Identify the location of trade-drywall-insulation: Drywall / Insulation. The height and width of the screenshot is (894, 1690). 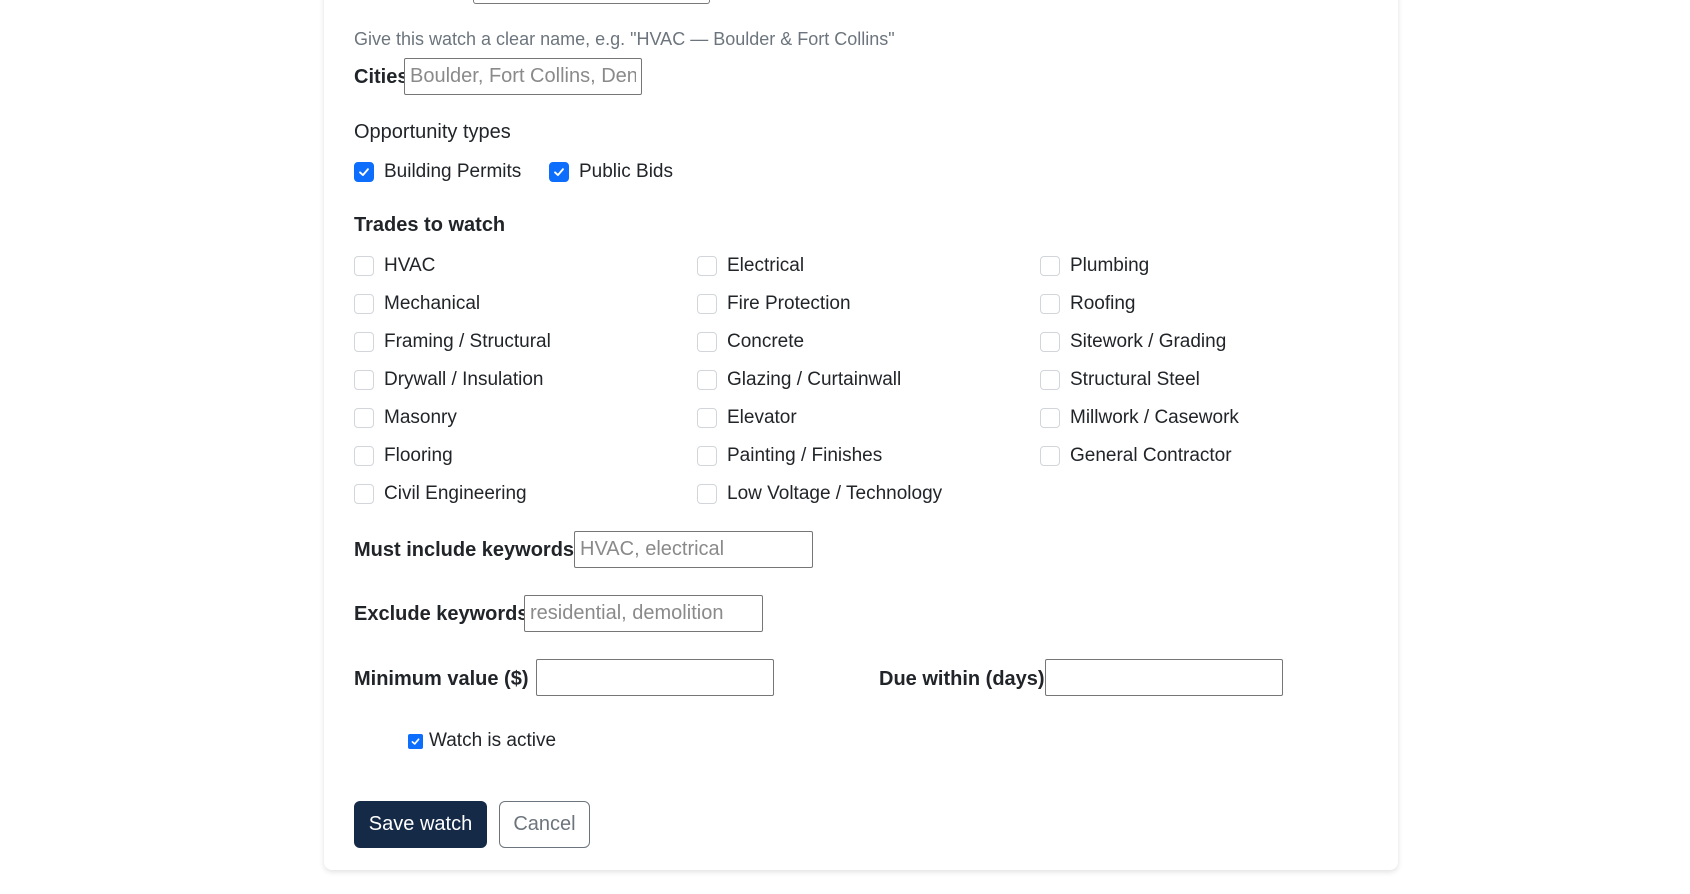
(448, 380).